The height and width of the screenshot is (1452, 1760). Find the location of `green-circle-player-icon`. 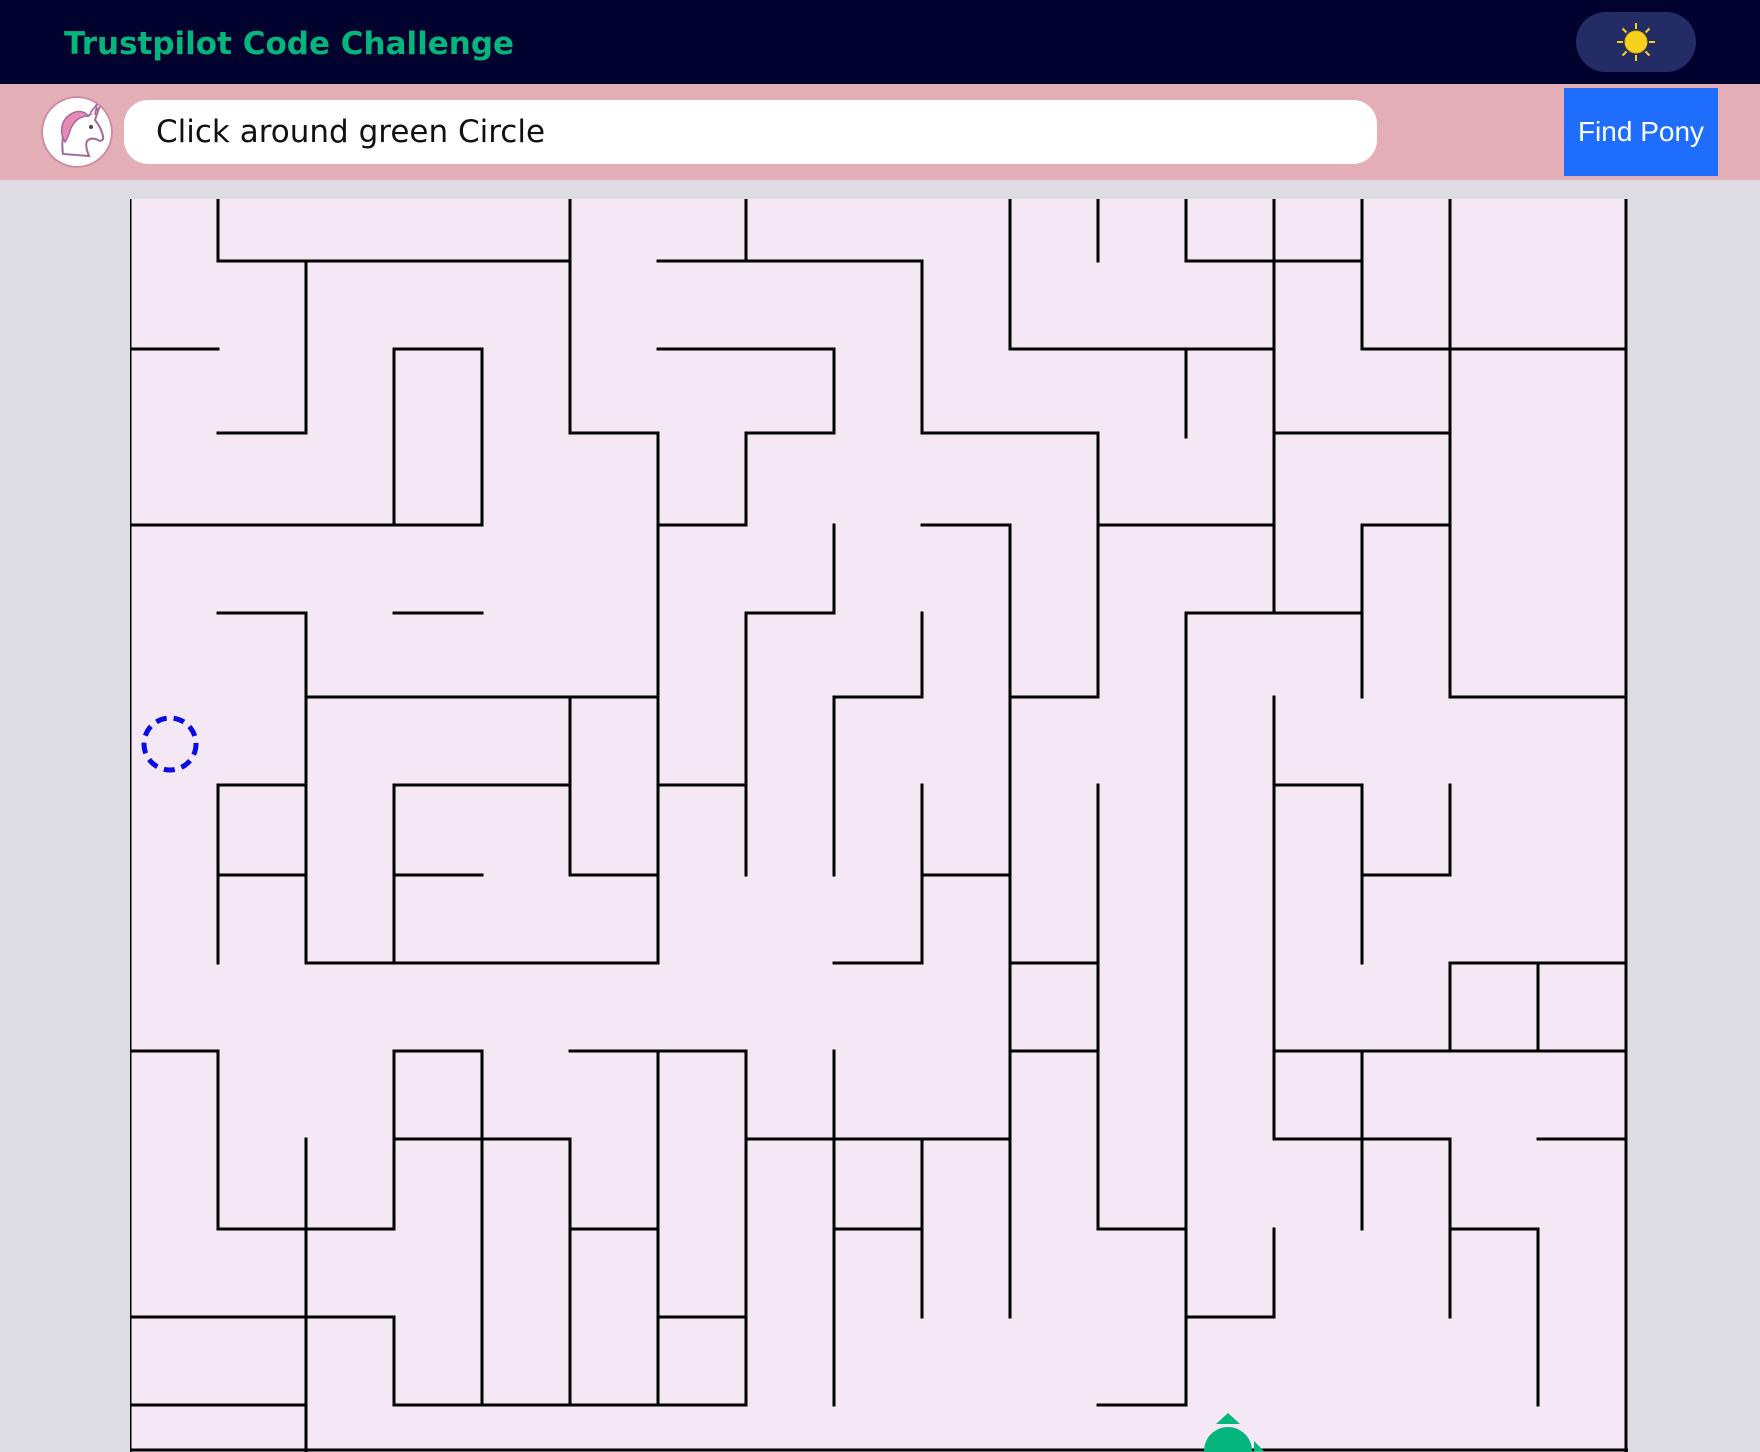

green-circle-player-icon is located at coordinates (1234, 1432).